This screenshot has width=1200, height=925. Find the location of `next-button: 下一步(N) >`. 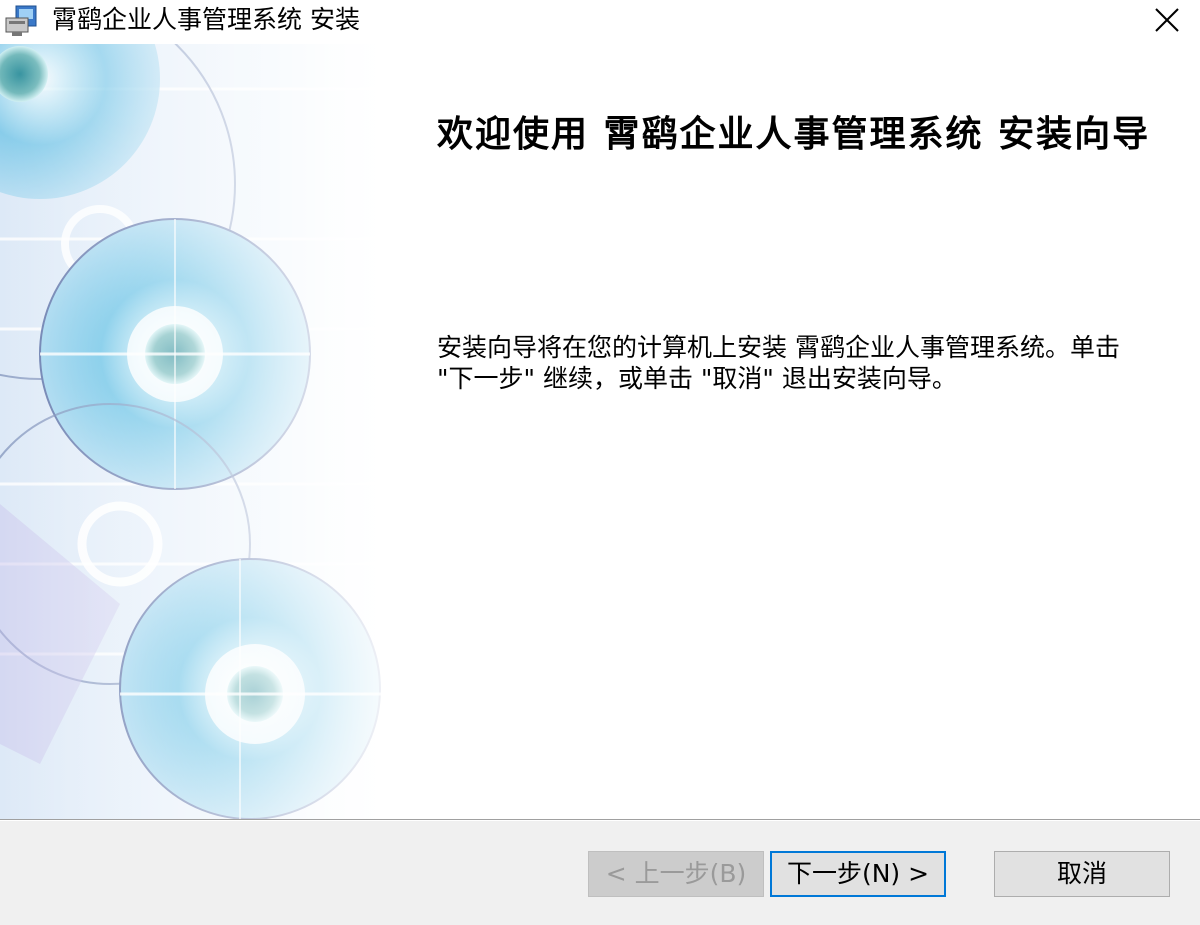

next-button: 下一步(N) > is located at coordinates (858, 874).